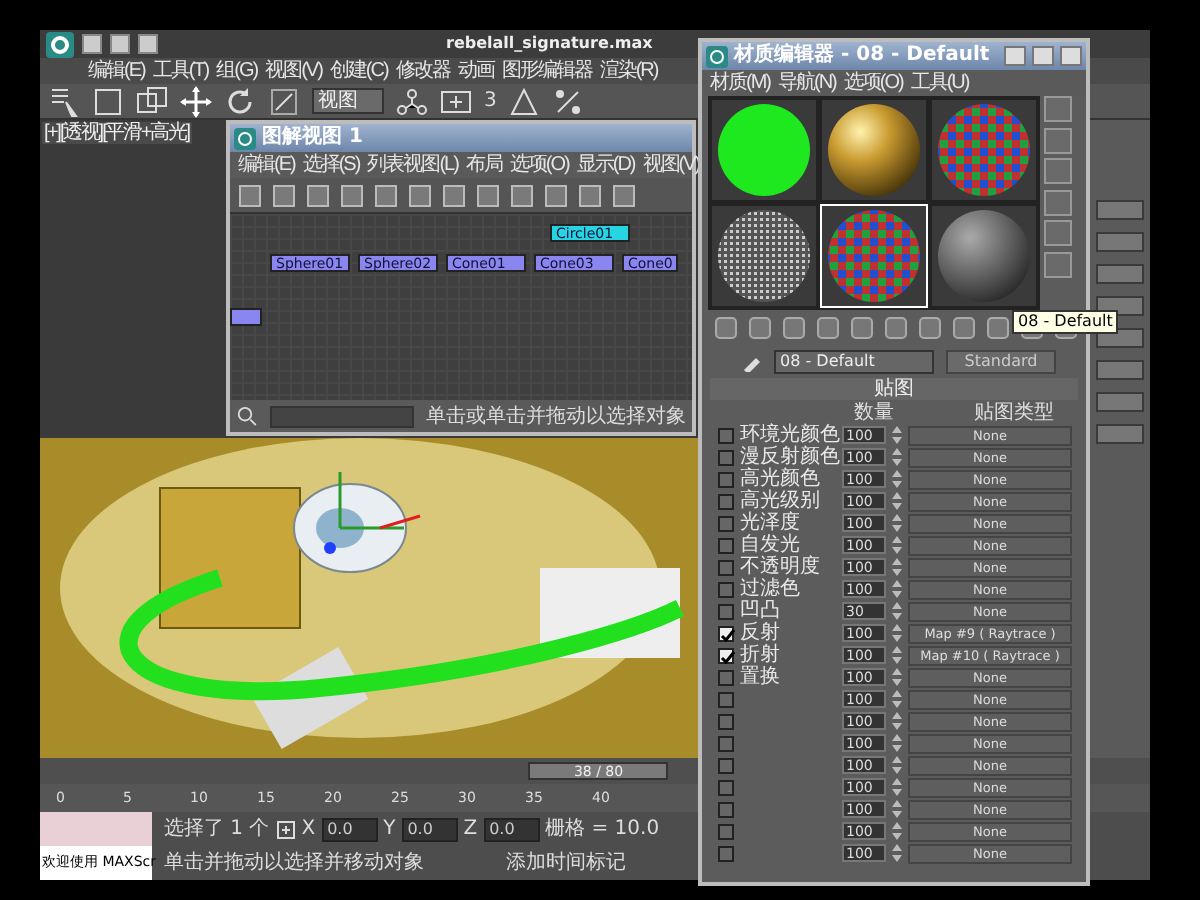  What do you see at coordinates (348, 101) in the screenshot?
I see `coordinate-dropdown: 视图` at bounding box center [348, 101].